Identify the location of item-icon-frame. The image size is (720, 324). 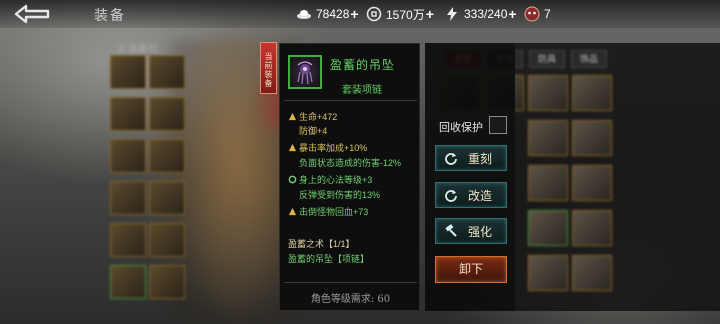
(305, 72).